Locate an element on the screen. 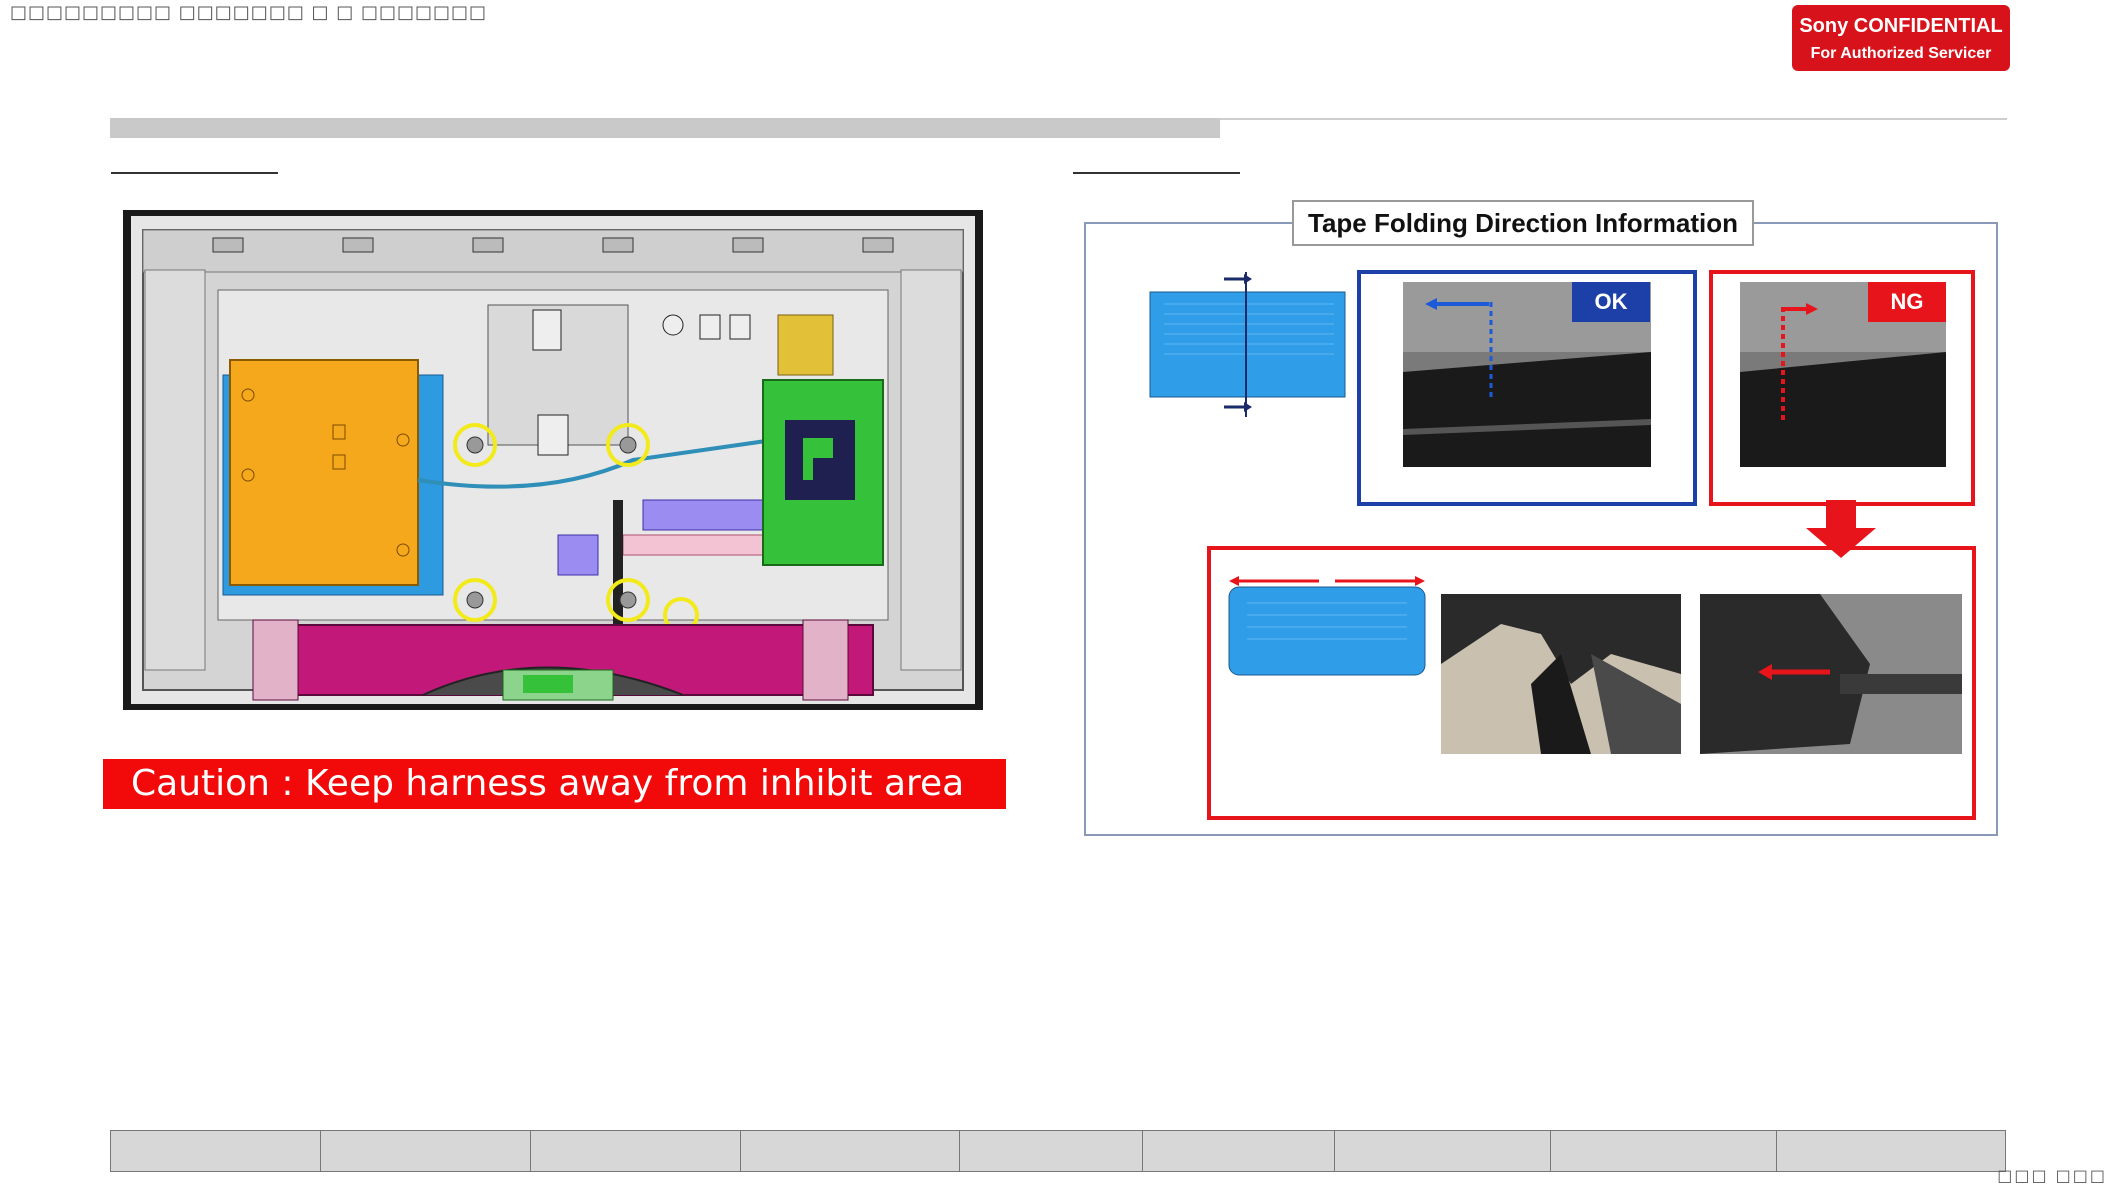 Image resolution: width=2117 pixels, height=1191 pixels. document-title: □□□□□□□□□ □□□□□□□ □ □ □□□□□□□ is located at coordinates (249, 12).